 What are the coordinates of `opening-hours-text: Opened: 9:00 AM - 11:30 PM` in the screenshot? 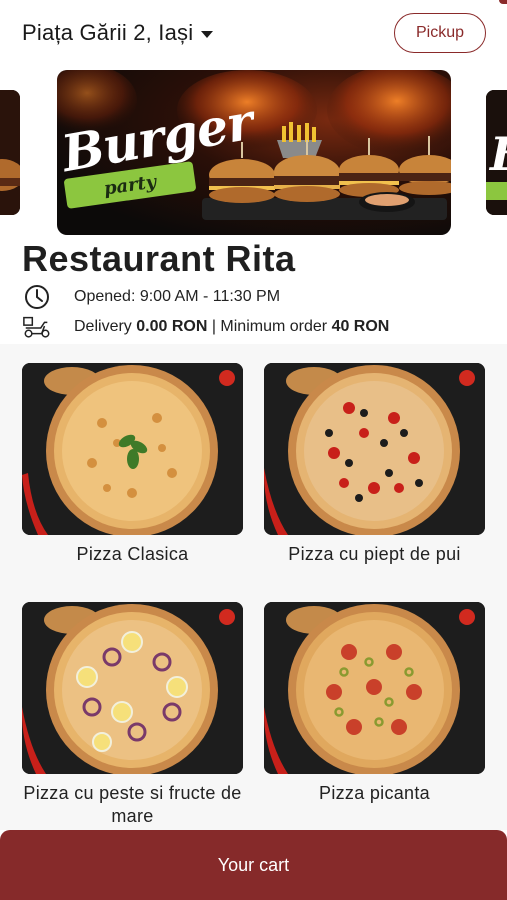 It's located at (177, 296).